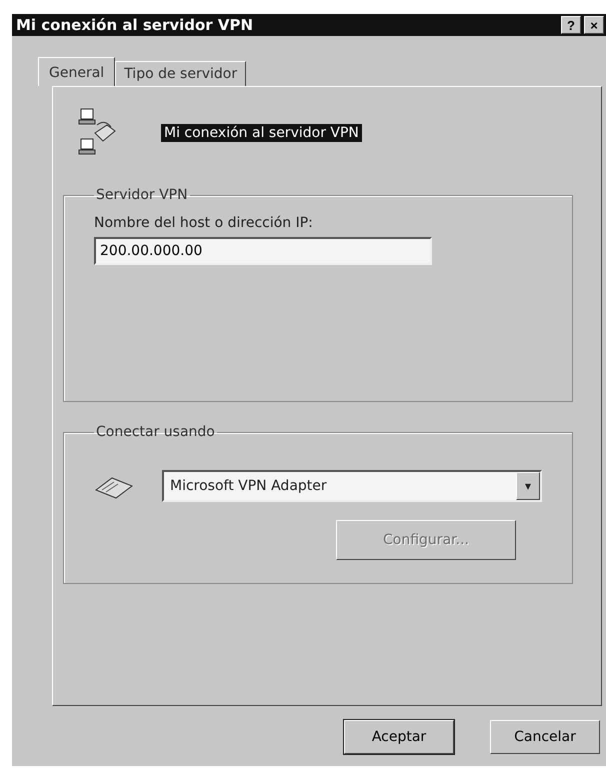  What do you see at coordinates (261, 133) in the screenshot?
I see `connection-name: Mi conexión al servidor VPN` at bounding box center [261, 133].